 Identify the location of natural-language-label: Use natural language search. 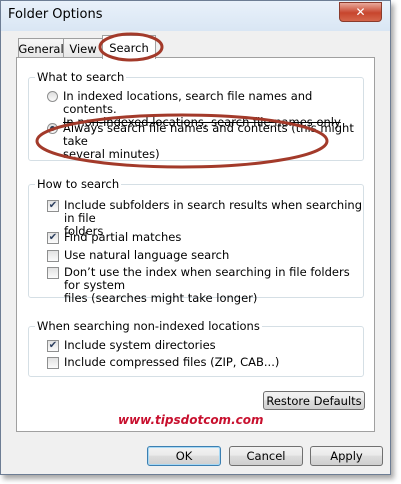
(147, 255).